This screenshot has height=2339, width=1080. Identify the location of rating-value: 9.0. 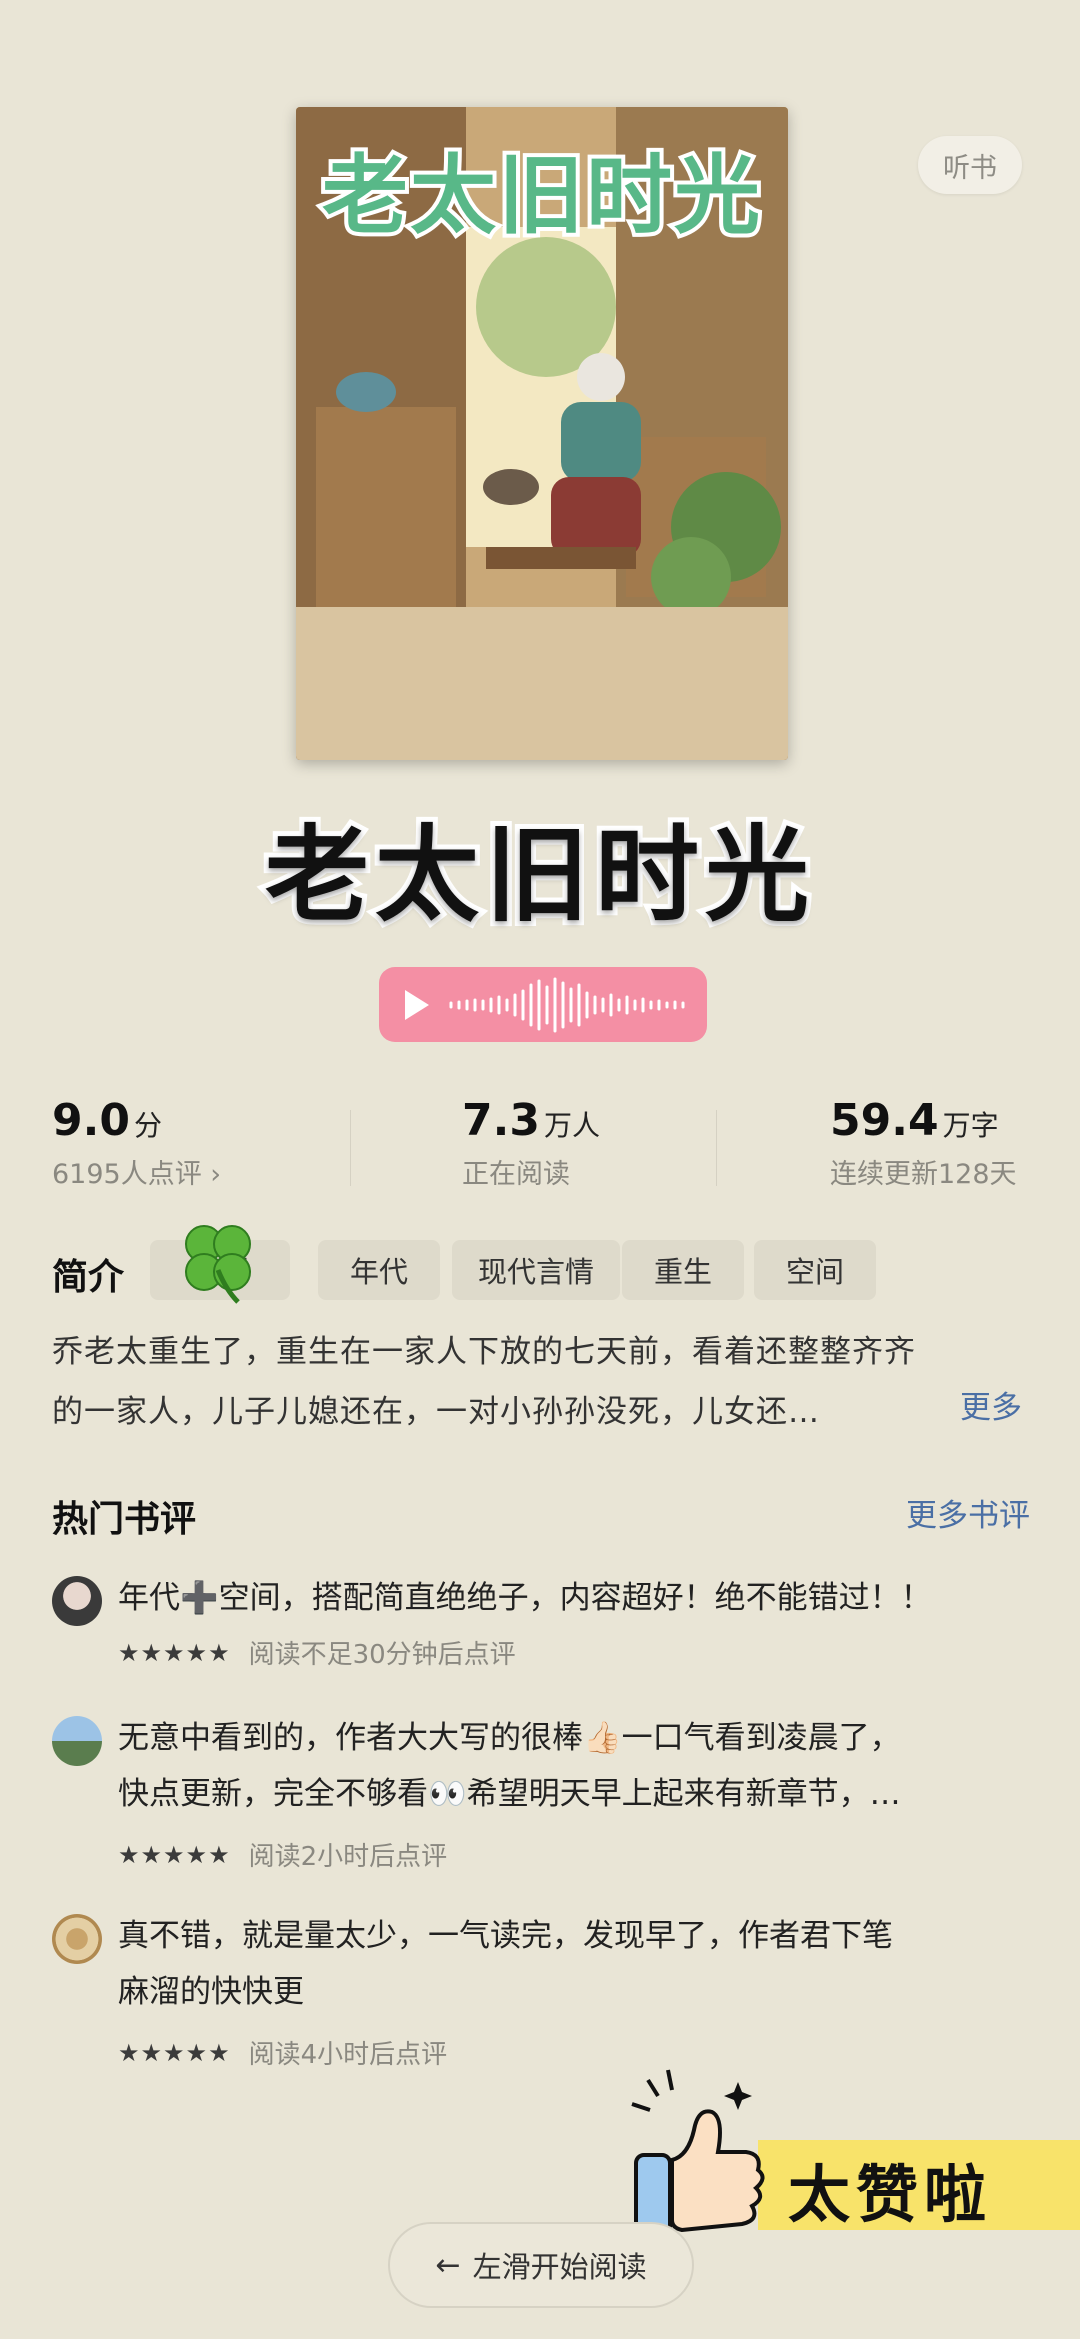
(91, 1120).